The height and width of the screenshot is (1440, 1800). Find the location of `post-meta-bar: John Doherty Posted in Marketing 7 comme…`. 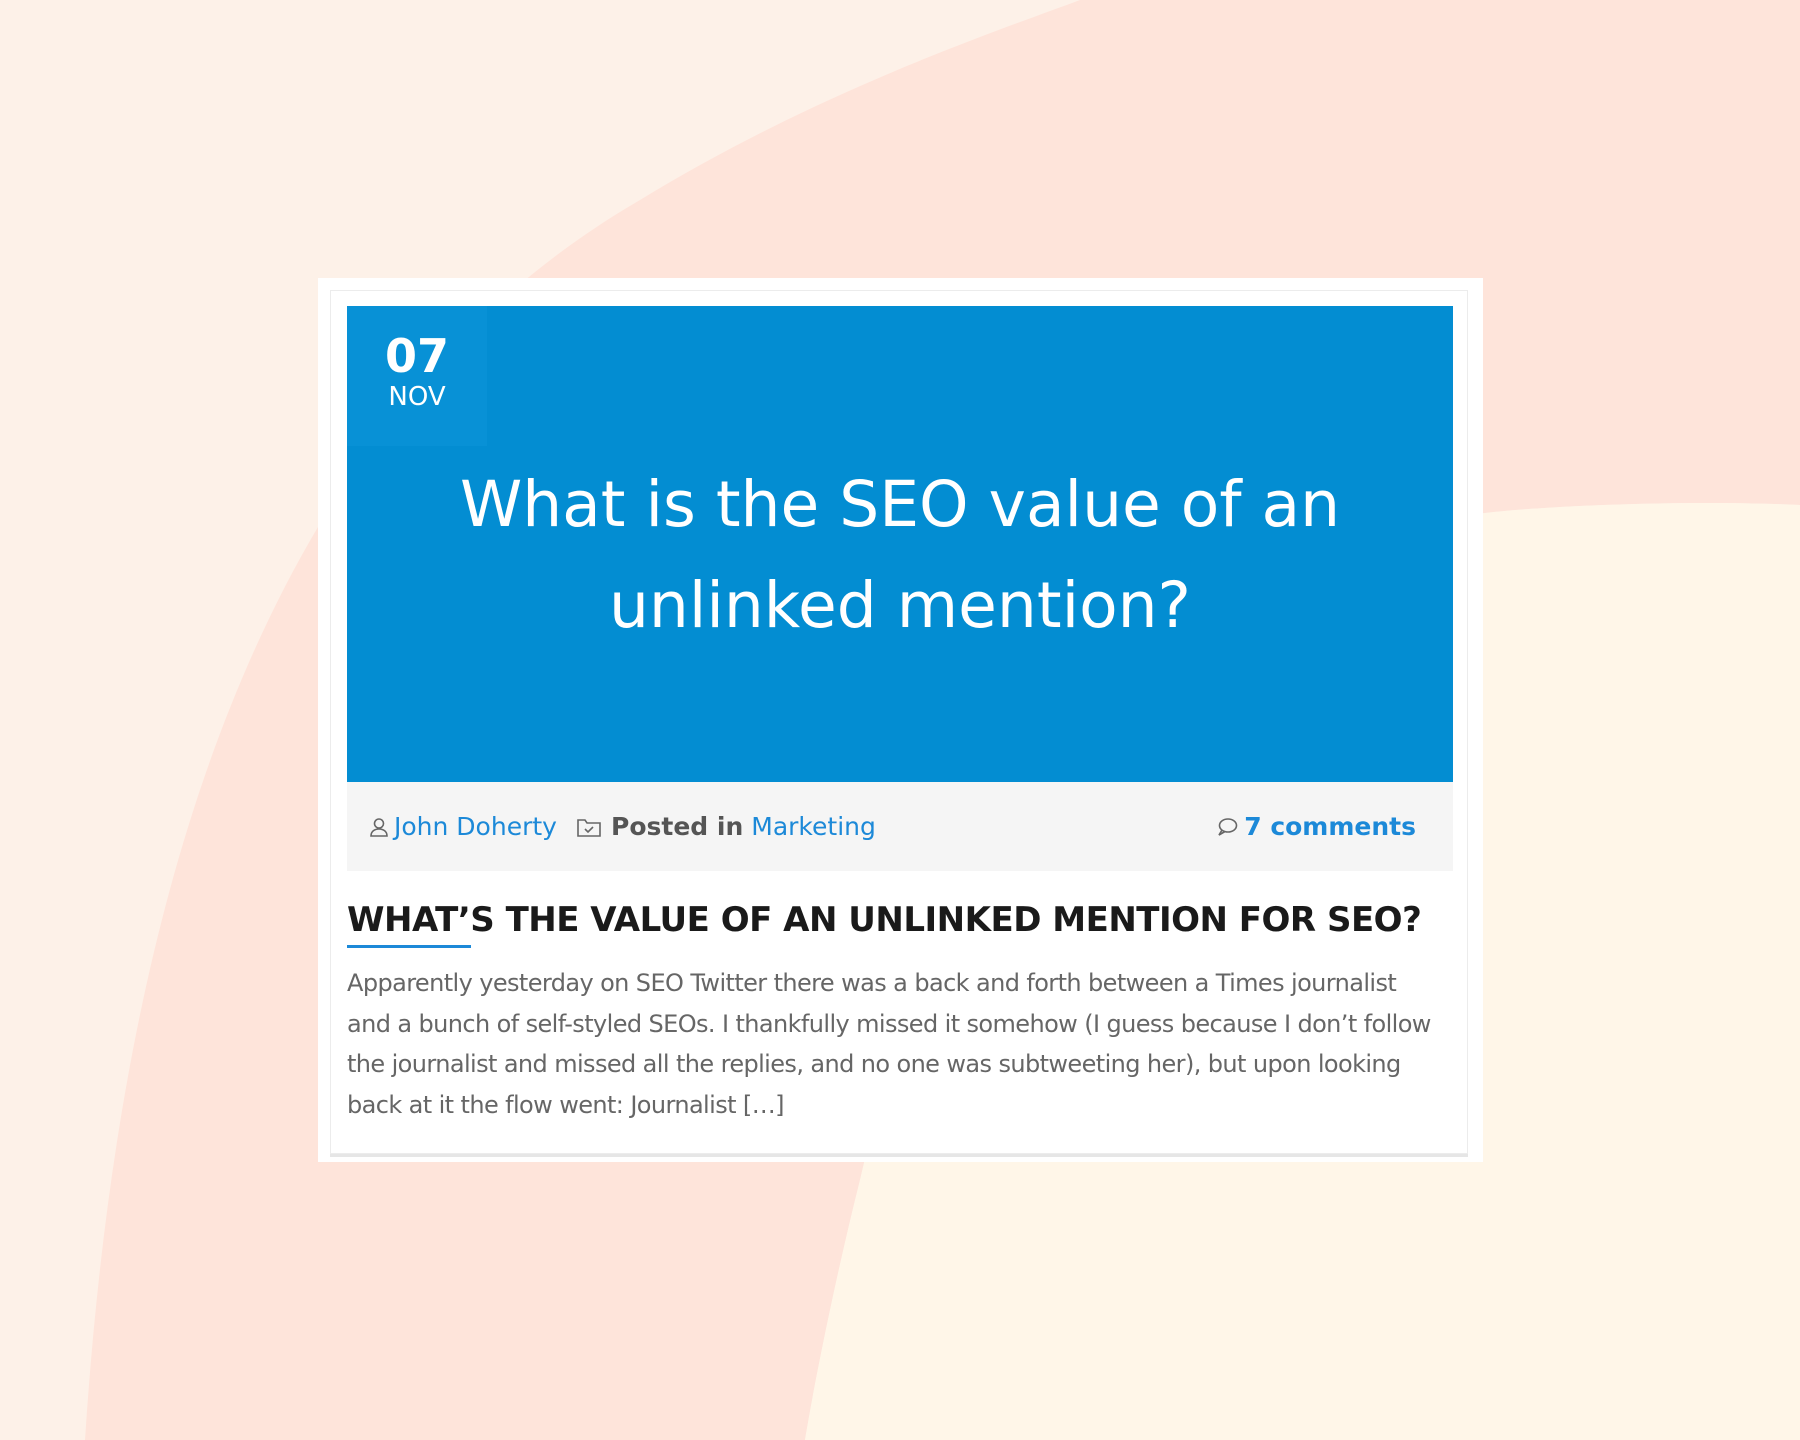

post-meta-bar: John Doherty Posted in Marketing 7 comme… is located at coordinates (900, 826).